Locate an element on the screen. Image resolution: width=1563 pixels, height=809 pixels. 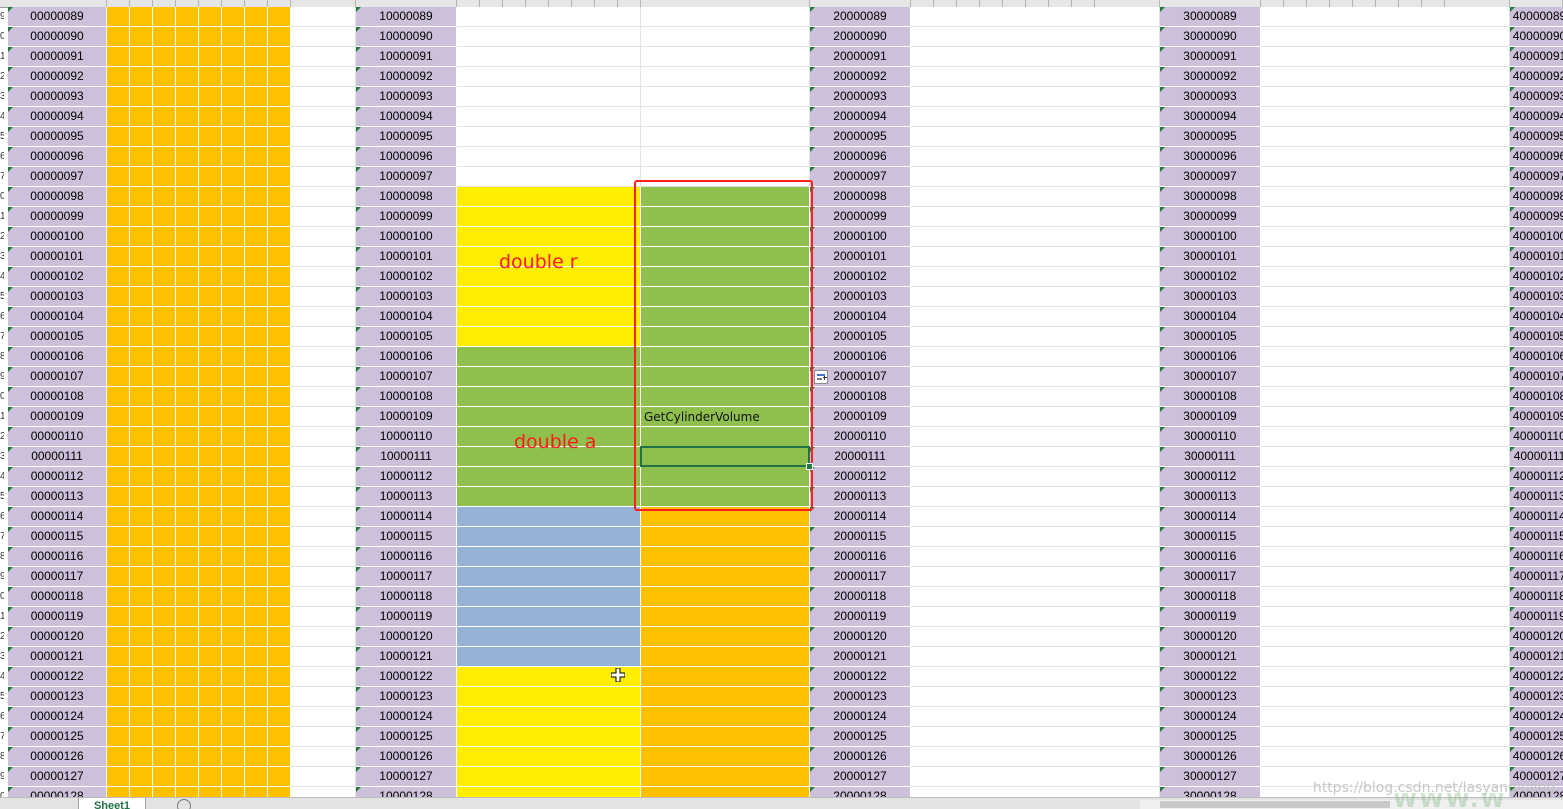
id-cell: 00000097 is located at coordinates (57, 177).